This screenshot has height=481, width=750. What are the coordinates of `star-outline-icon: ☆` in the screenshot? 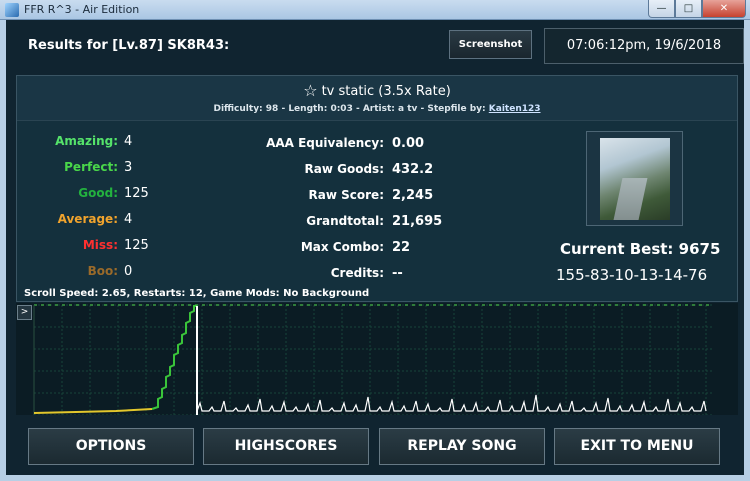 It's located at (310, 90).